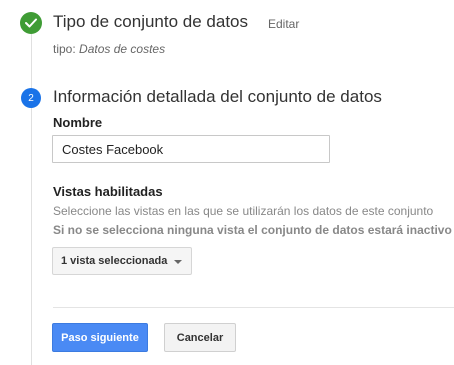 The image size is (454, 365). I want to click on dataset-type-value: Datos de costes, so click(122, 49).